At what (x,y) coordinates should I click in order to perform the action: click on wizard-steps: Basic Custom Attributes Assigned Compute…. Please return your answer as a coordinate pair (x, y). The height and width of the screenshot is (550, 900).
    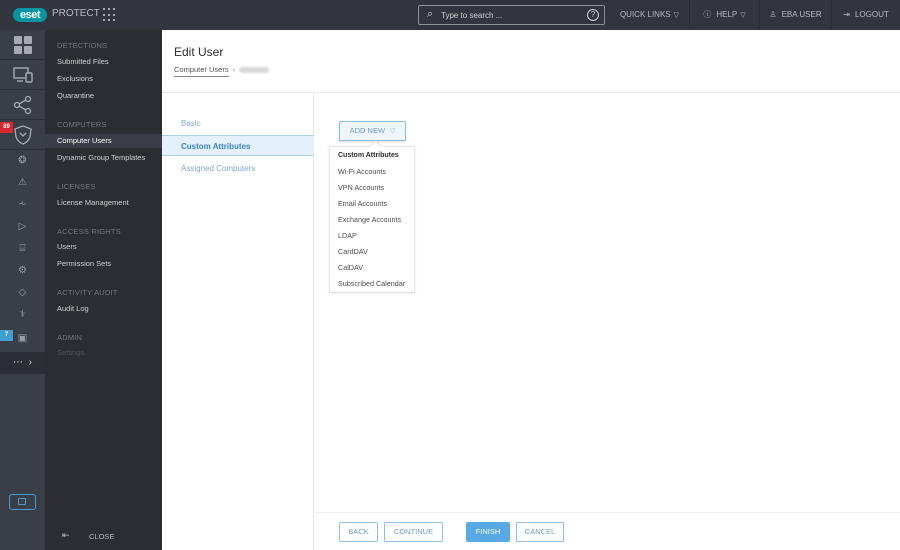
    Looking at the image, I should click on (238, 321).